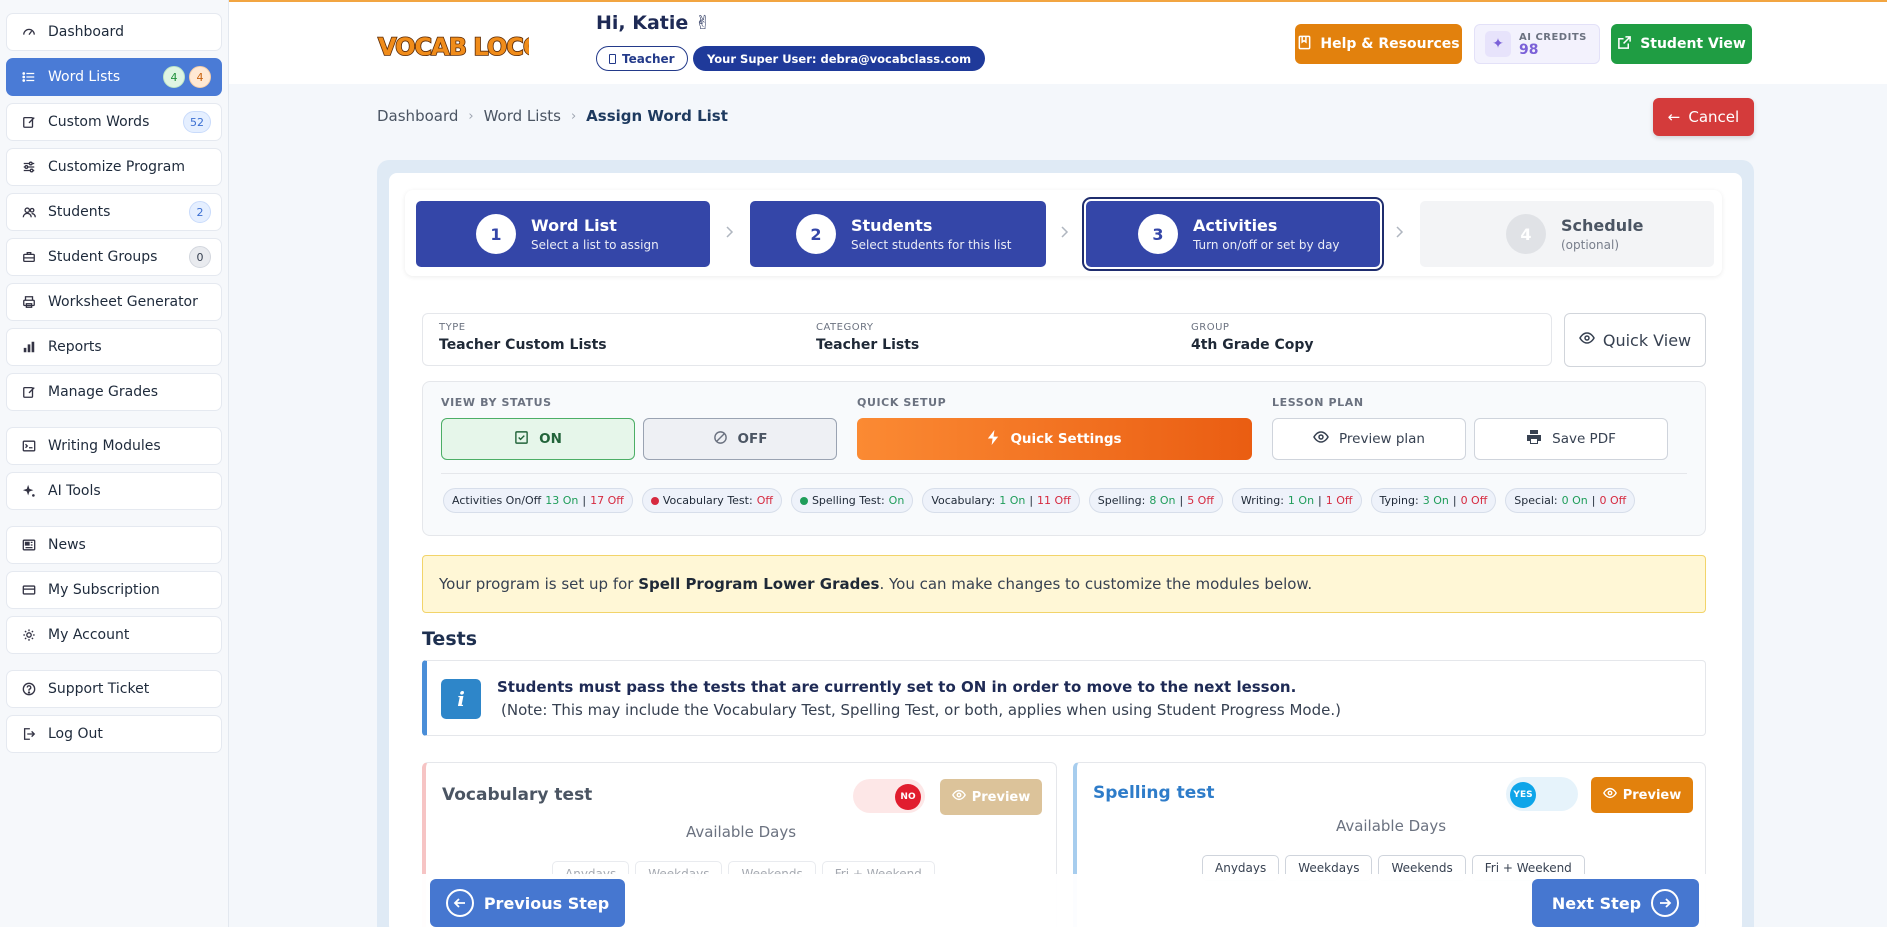 The height and width of the screenshot is (927, 1887). Describe the element at coordinates (740, 439) in the screenshot. I see `status-off-button: OFF` at that location.